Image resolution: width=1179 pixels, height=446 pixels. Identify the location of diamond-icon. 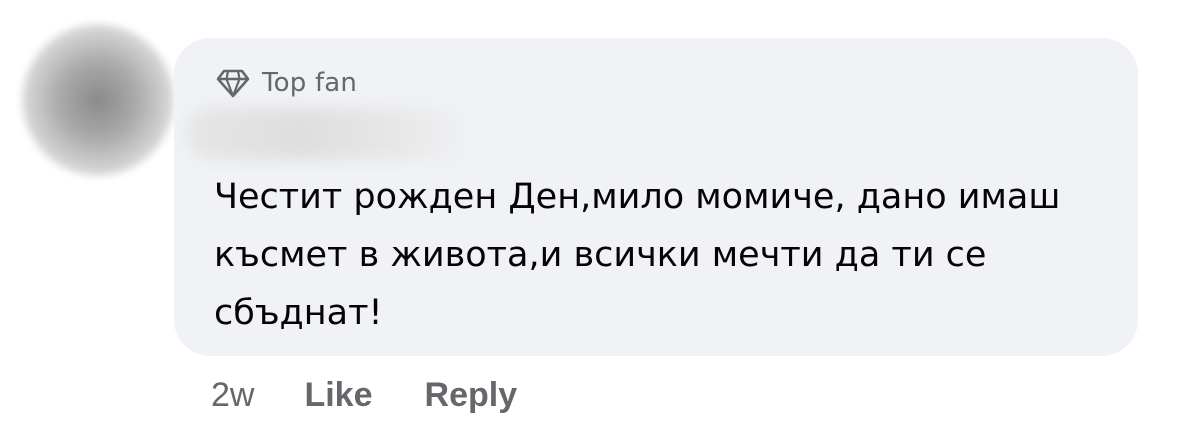
(233, 83).